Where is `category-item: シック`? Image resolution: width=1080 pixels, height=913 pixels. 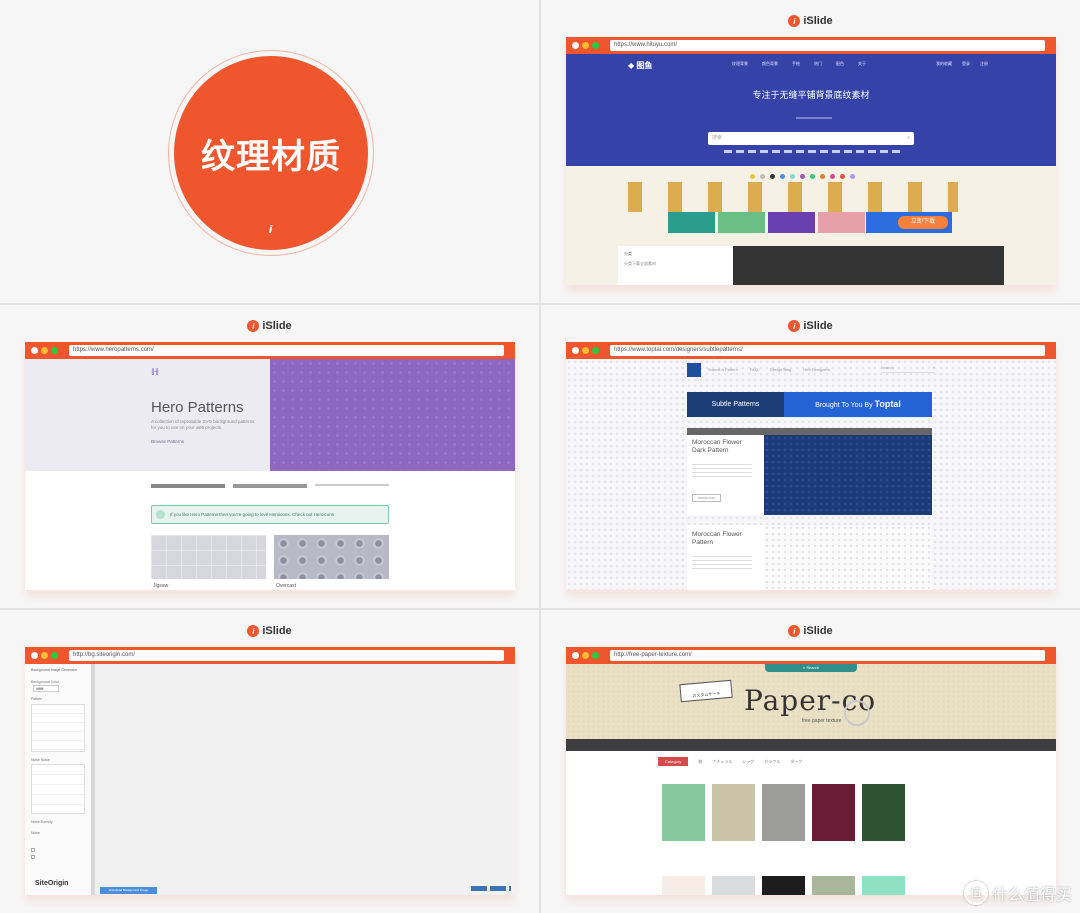
category-item: シック is located at coordinates (748, 762).